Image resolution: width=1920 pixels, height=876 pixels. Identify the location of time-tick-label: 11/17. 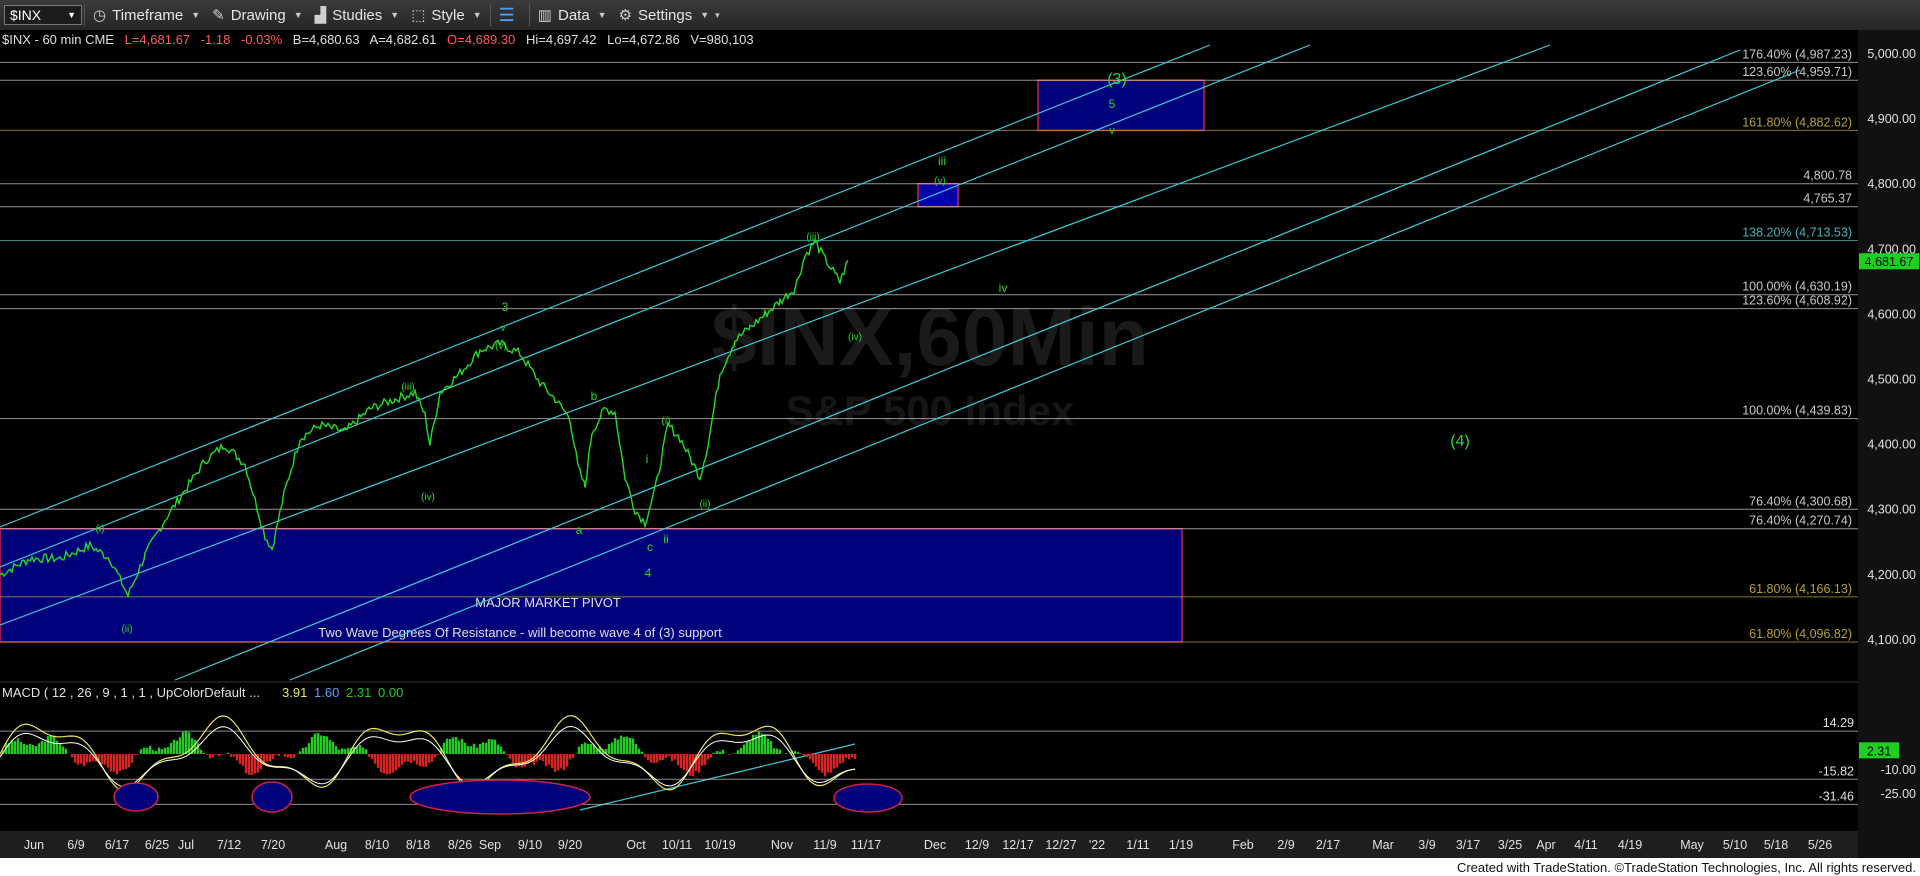
(866, 845).